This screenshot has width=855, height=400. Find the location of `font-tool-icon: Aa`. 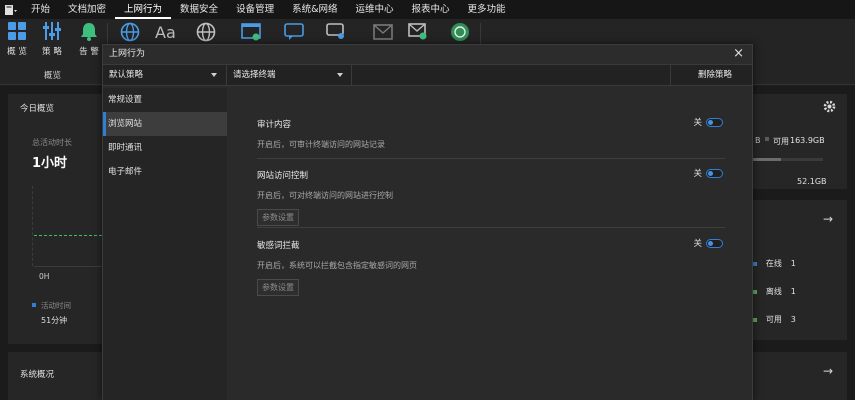

font-tool-icon: Aa is located at coordinates (165, 32).